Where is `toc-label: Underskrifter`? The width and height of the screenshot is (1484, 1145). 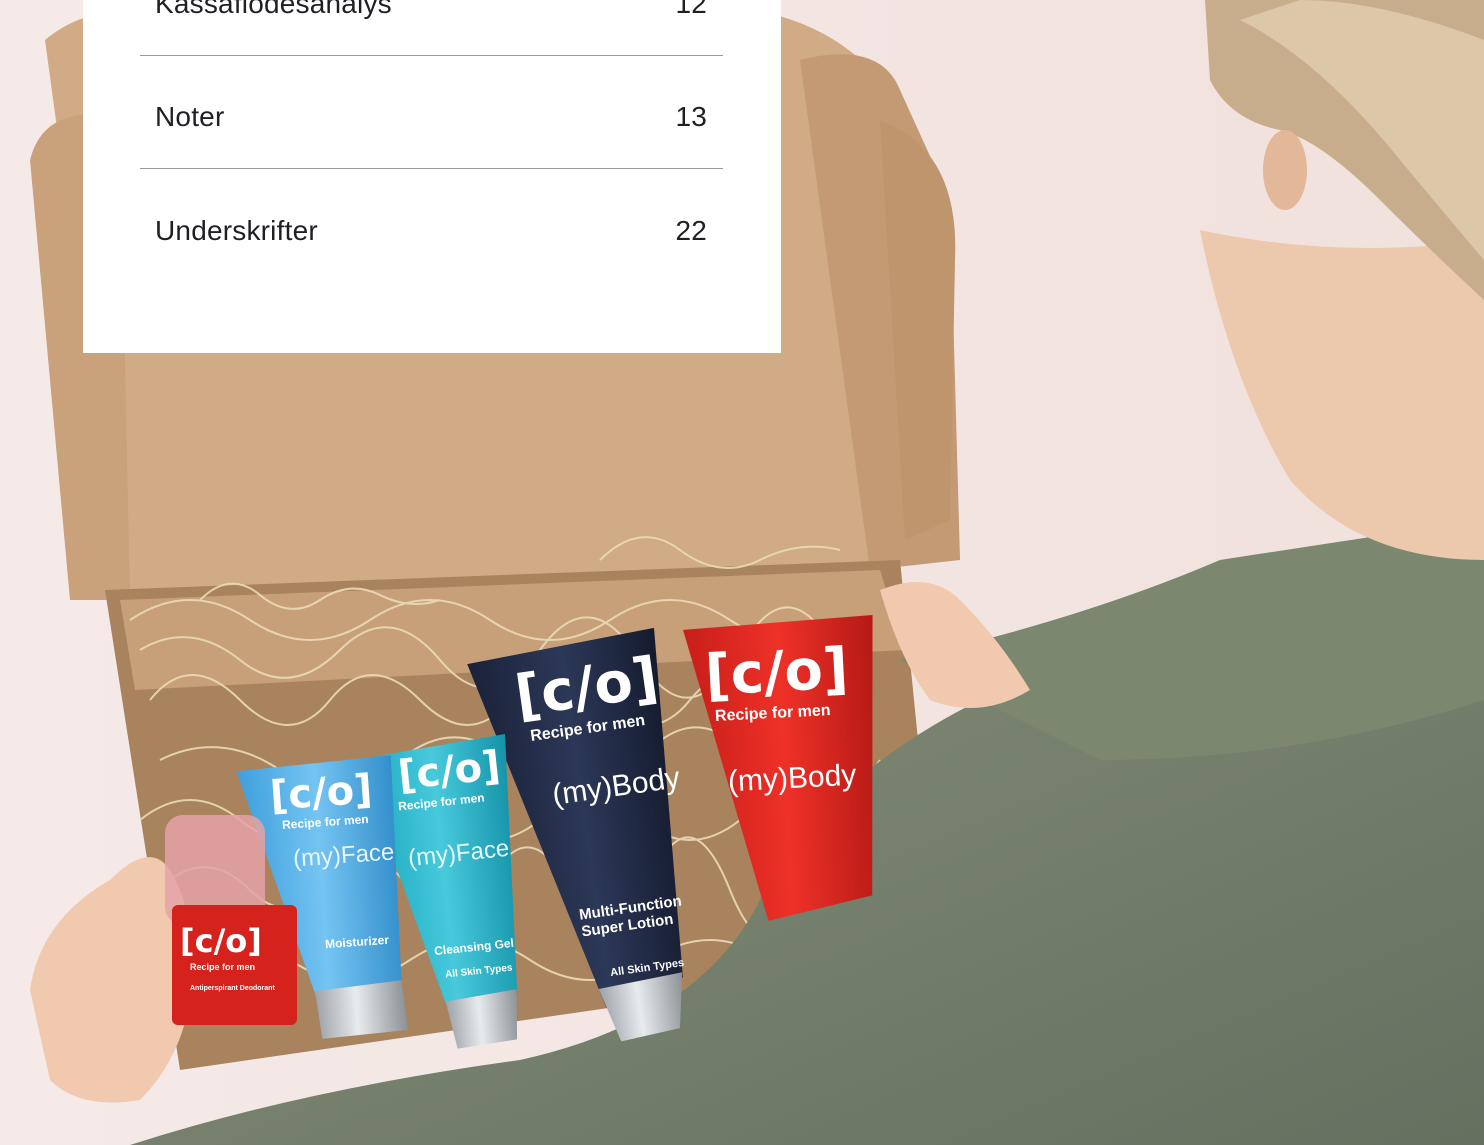 toc-label: Underskrifter is located at coordinates (236, 230).